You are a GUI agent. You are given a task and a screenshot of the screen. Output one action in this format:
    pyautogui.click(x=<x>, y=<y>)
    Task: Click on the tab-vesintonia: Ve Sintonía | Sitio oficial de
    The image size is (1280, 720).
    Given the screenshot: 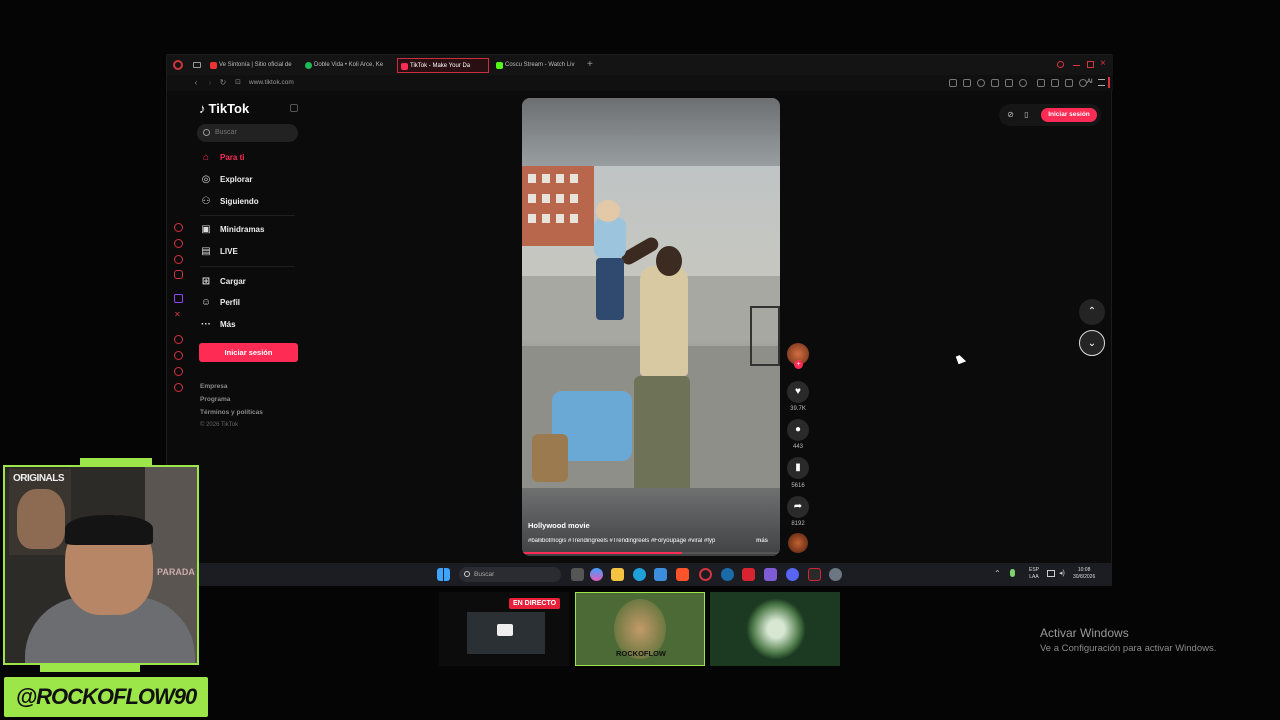 What is the action you would take?
    pyautogui.click(x=252, y=65)
    